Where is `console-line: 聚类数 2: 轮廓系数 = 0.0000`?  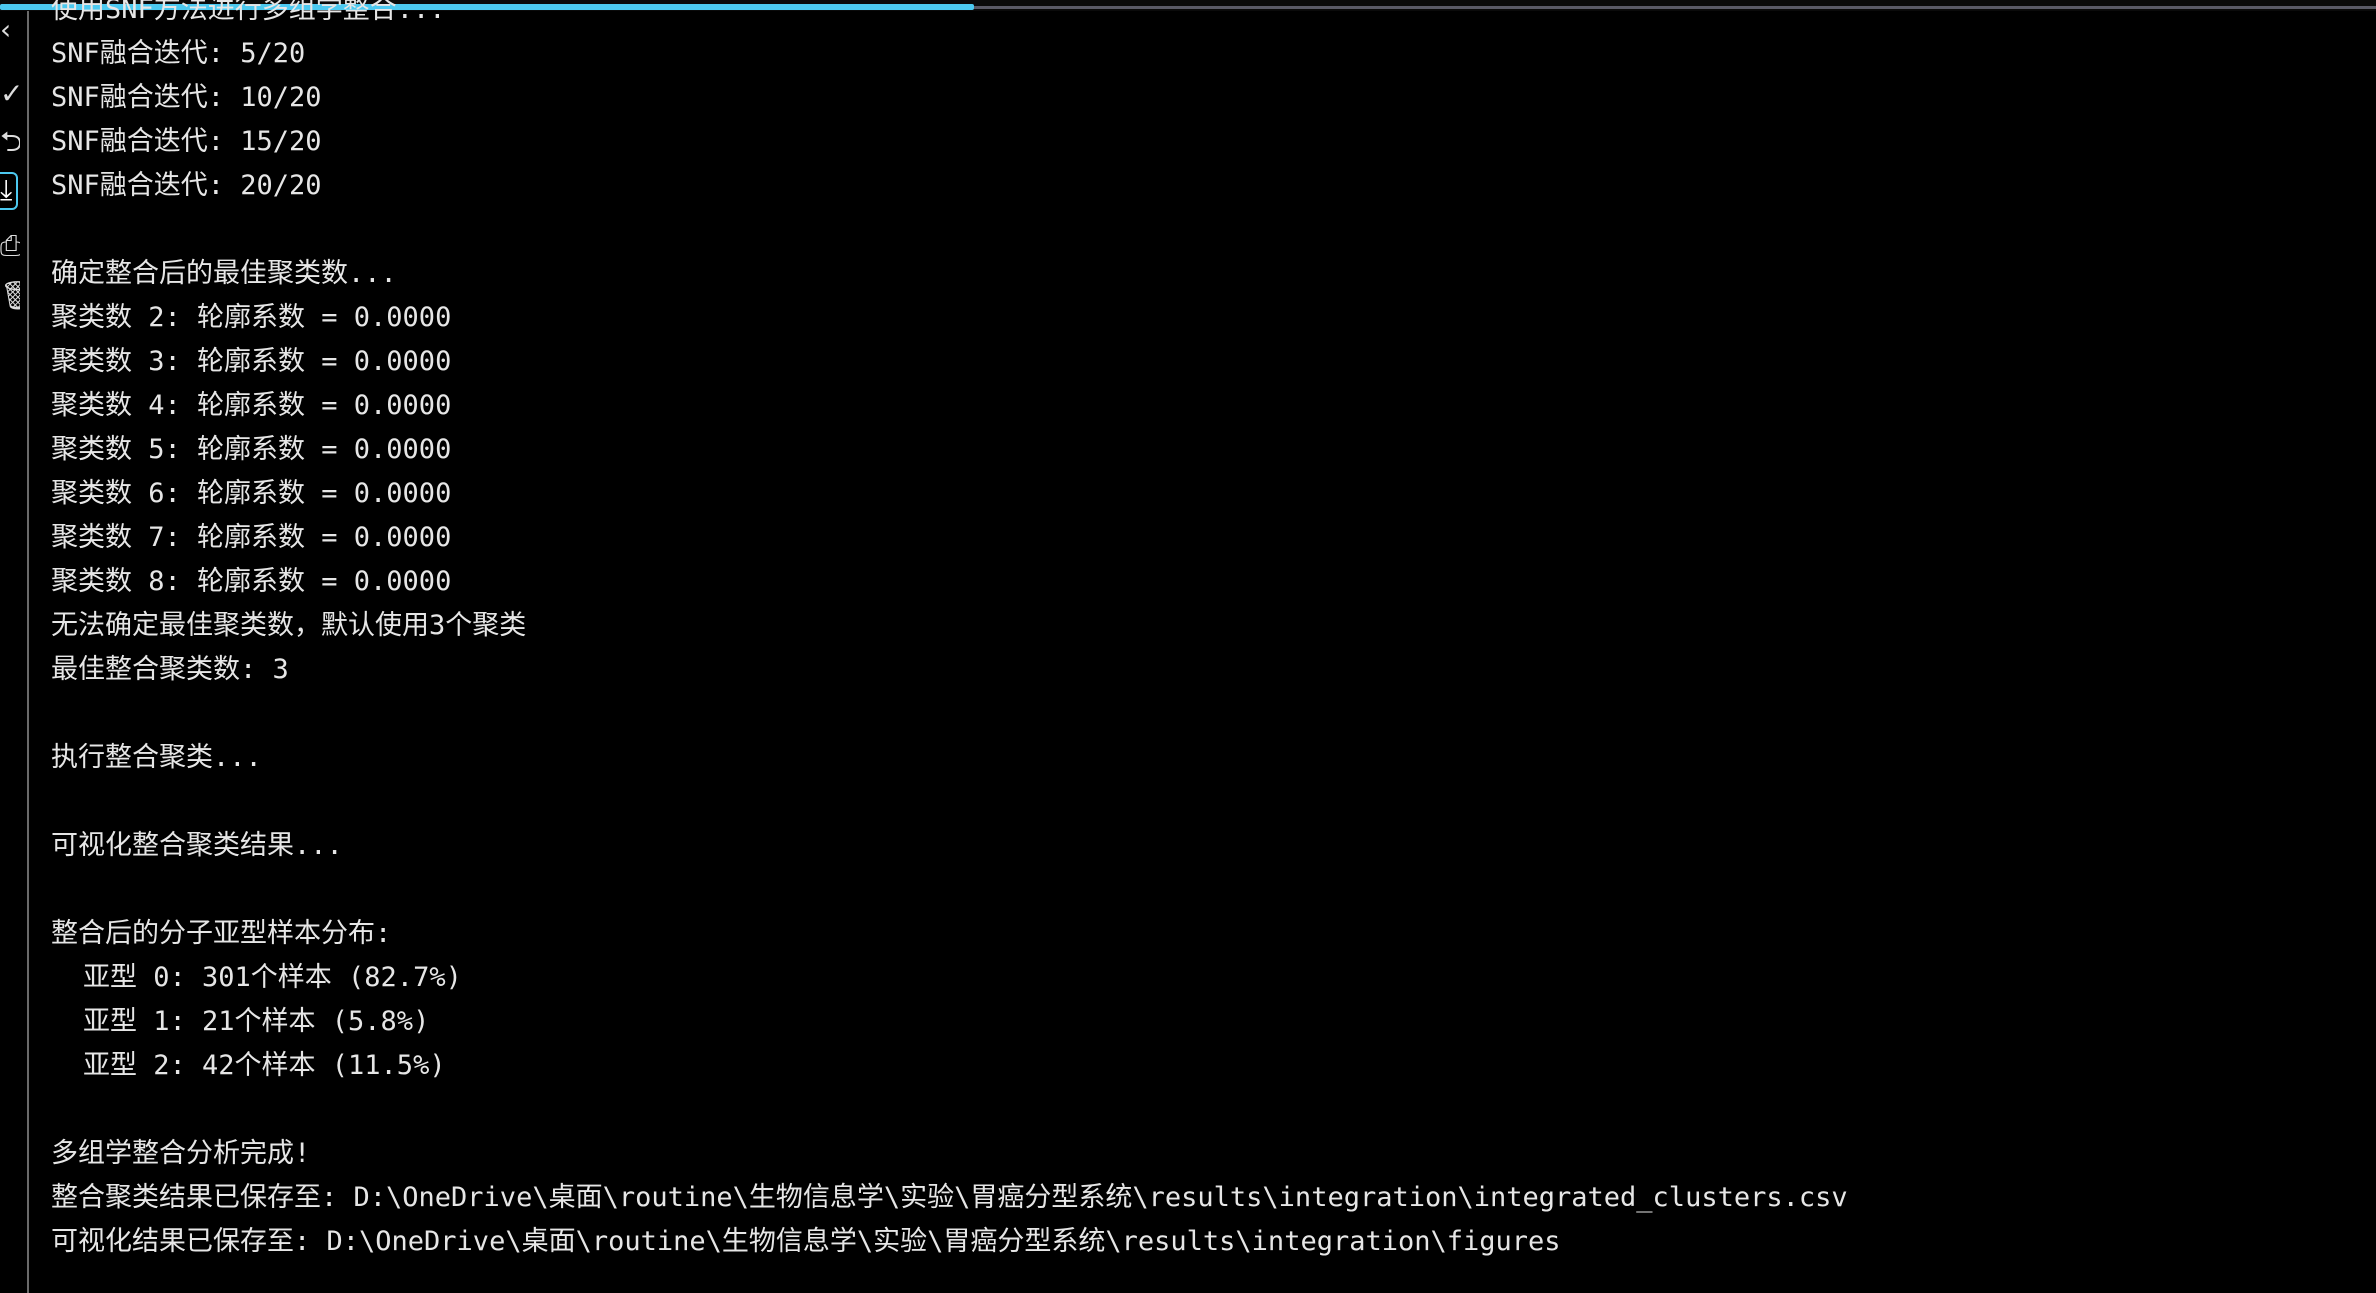
console-line: 聚类数 2: 轮廓系数 = 0.0000 is located at coordinates (251, 317).